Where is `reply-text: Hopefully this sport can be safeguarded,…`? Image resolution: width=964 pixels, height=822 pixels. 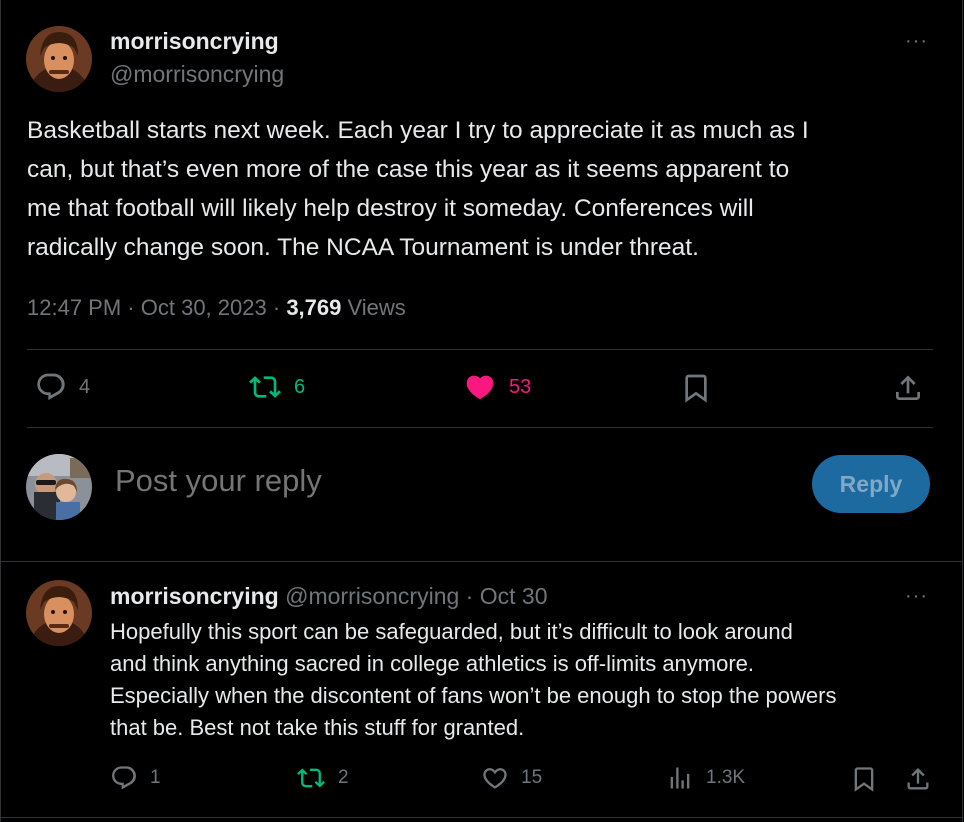 reply-text: Hopefully this sport can be safeguarded,… is located at coordinates (473, 680).